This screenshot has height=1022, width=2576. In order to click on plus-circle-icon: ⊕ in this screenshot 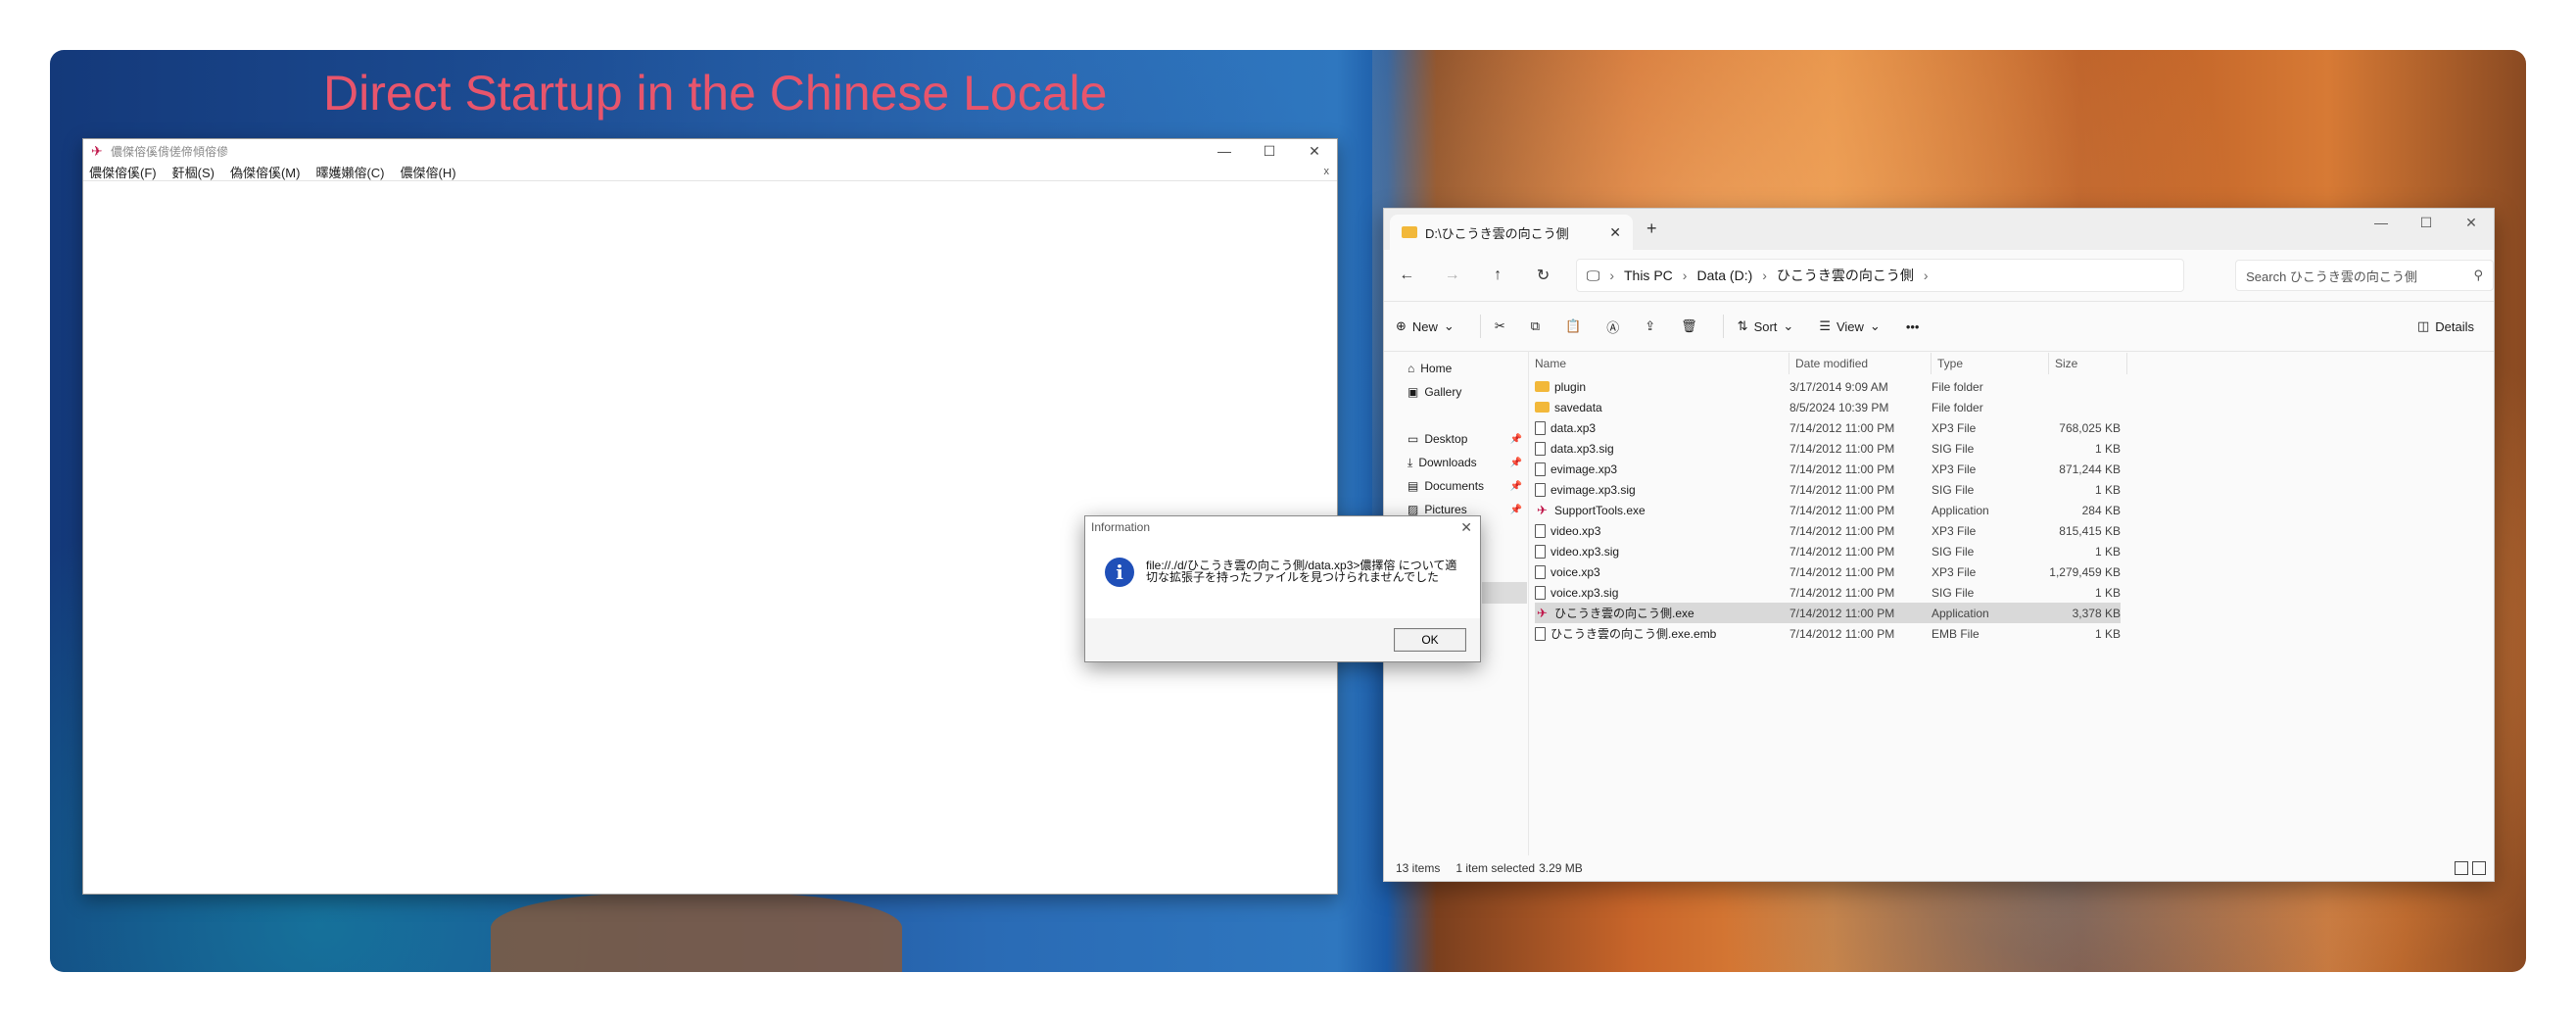, I will do `click(1402, 326)`.